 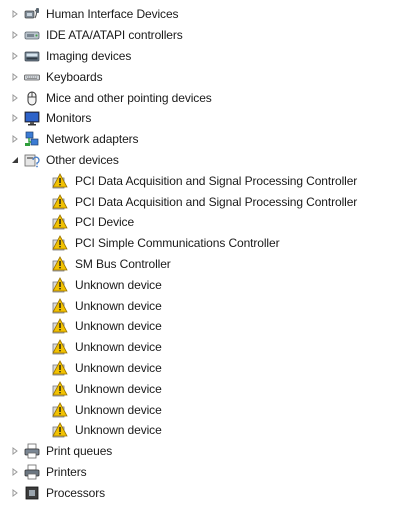 What do you see at coordinates (32, 98) in the screenshot?
I see `mouse-icon` at bounding box center [32, 98].